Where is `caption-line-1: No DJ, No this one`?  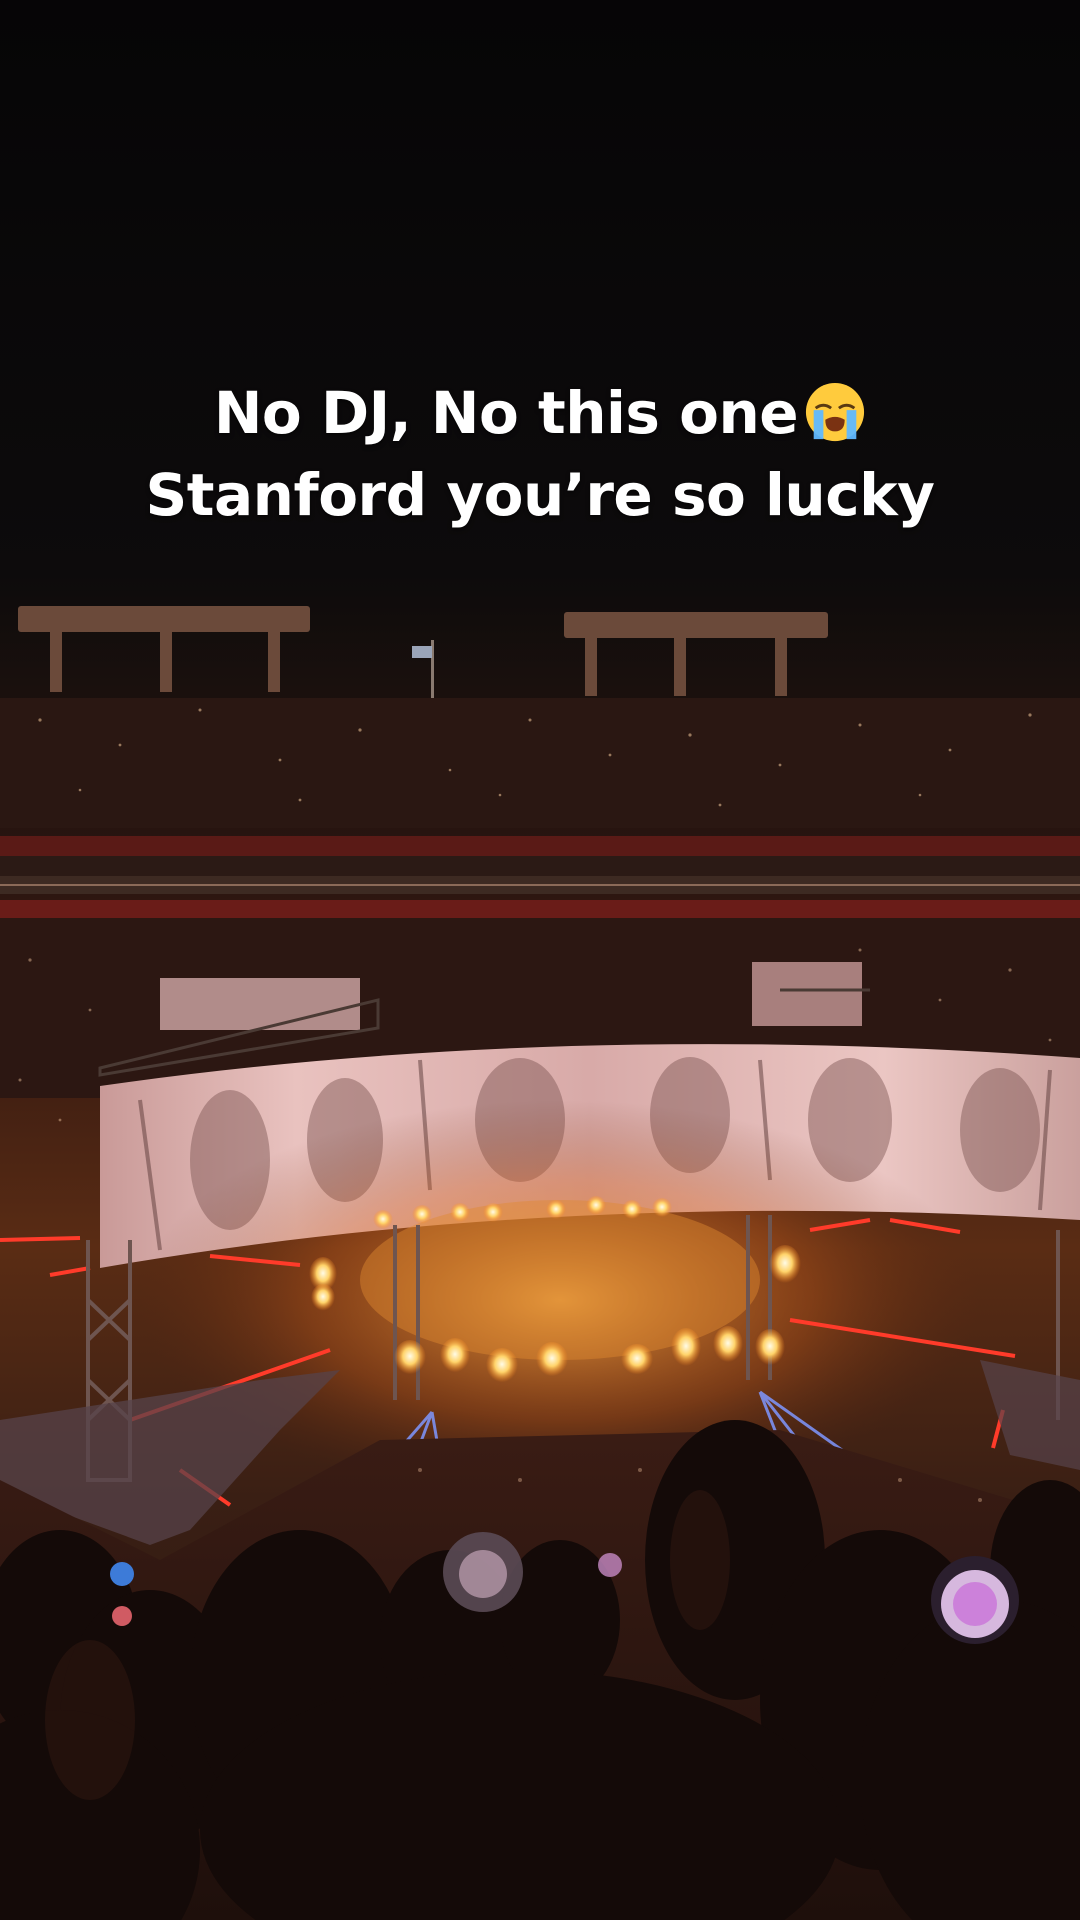
caption-line-1: No DJ, No this one is located at coordinates (540, 413).